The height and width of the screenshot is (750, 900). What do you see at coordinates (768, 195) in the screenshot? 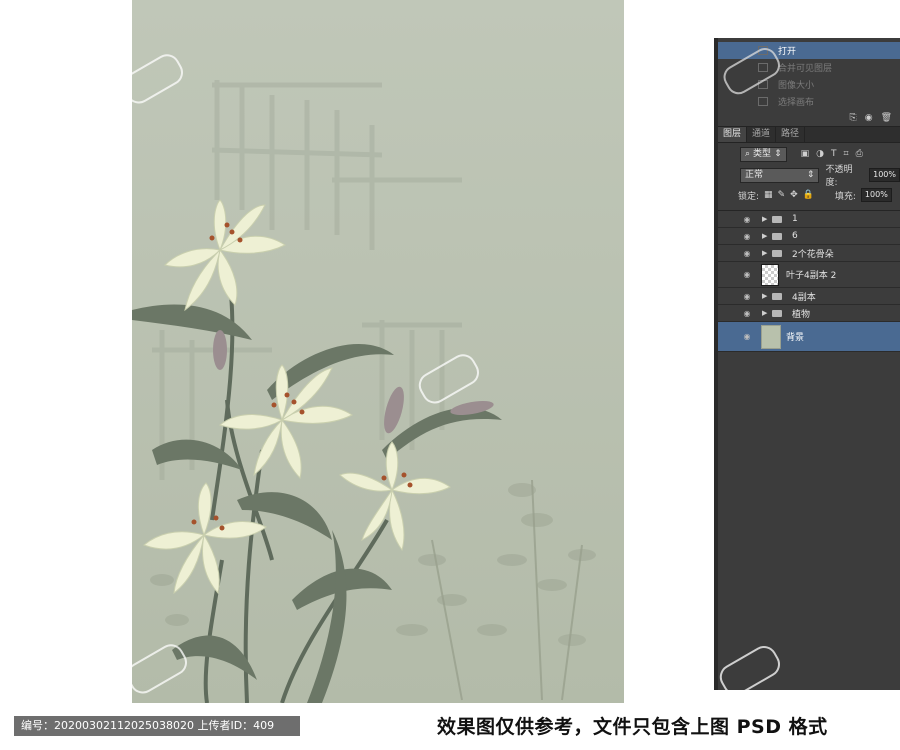
I see `lock-transparency-icon: ▦` at bounding box center [768, 195].